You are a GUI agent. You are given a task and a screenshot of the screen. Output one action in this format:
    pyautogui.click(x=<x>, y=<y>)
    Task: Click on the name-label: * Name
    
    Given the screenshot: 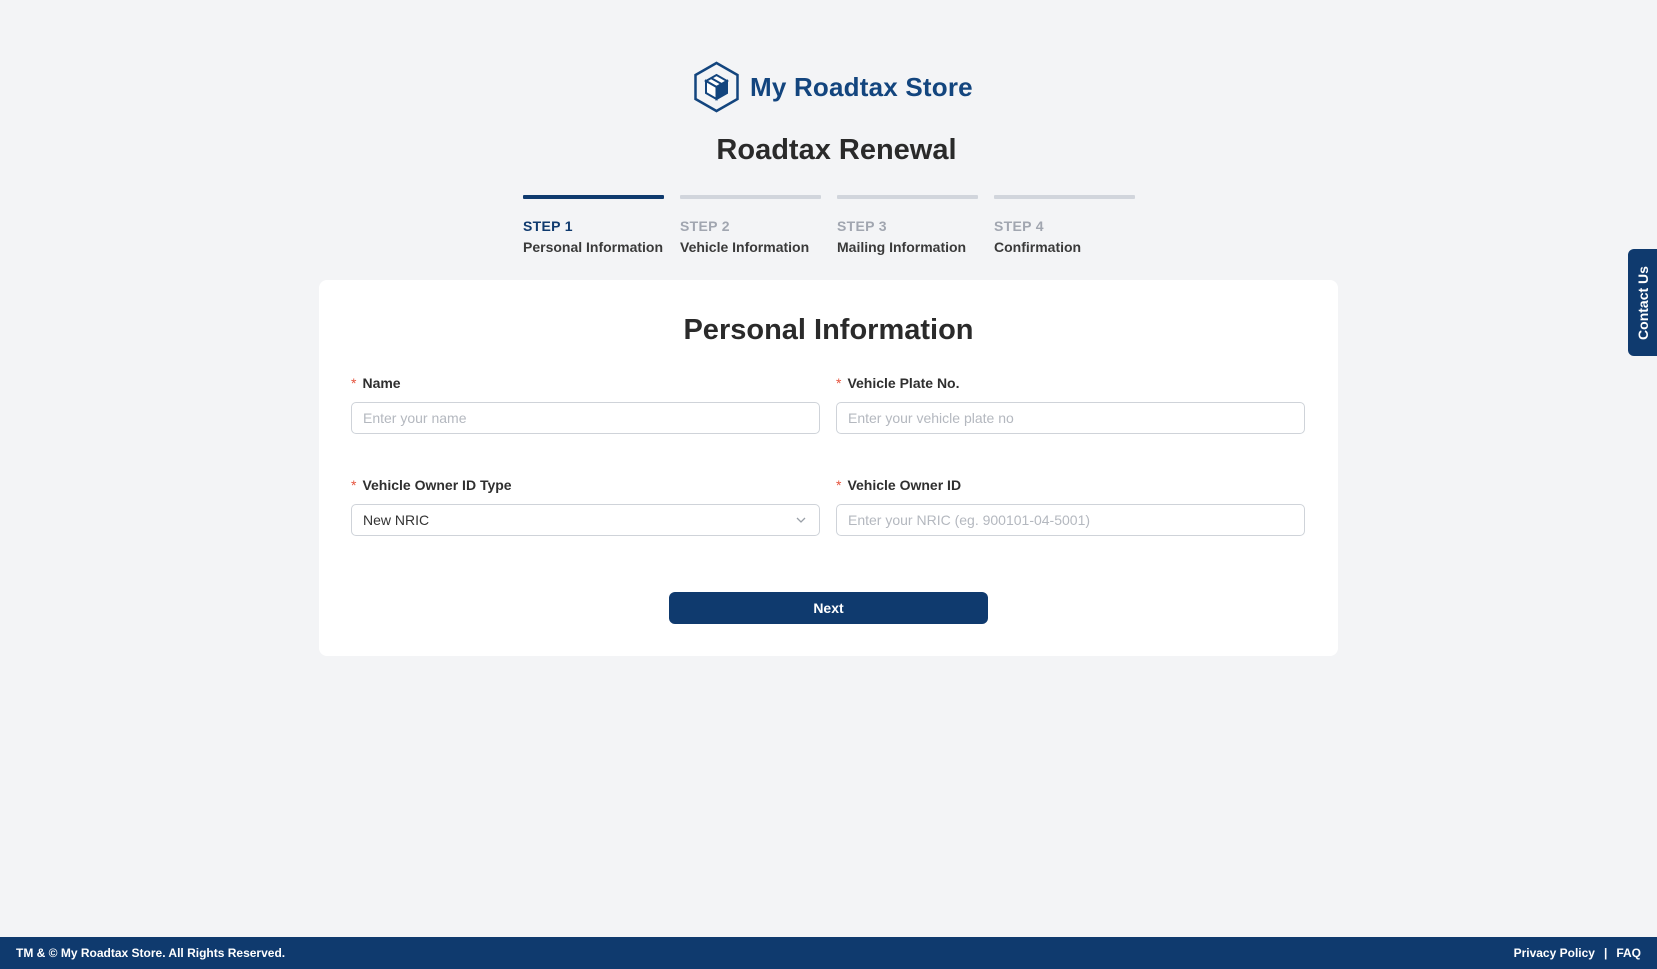 What is the action you would take?
    pyautogui.click(x=585, y=383)
    